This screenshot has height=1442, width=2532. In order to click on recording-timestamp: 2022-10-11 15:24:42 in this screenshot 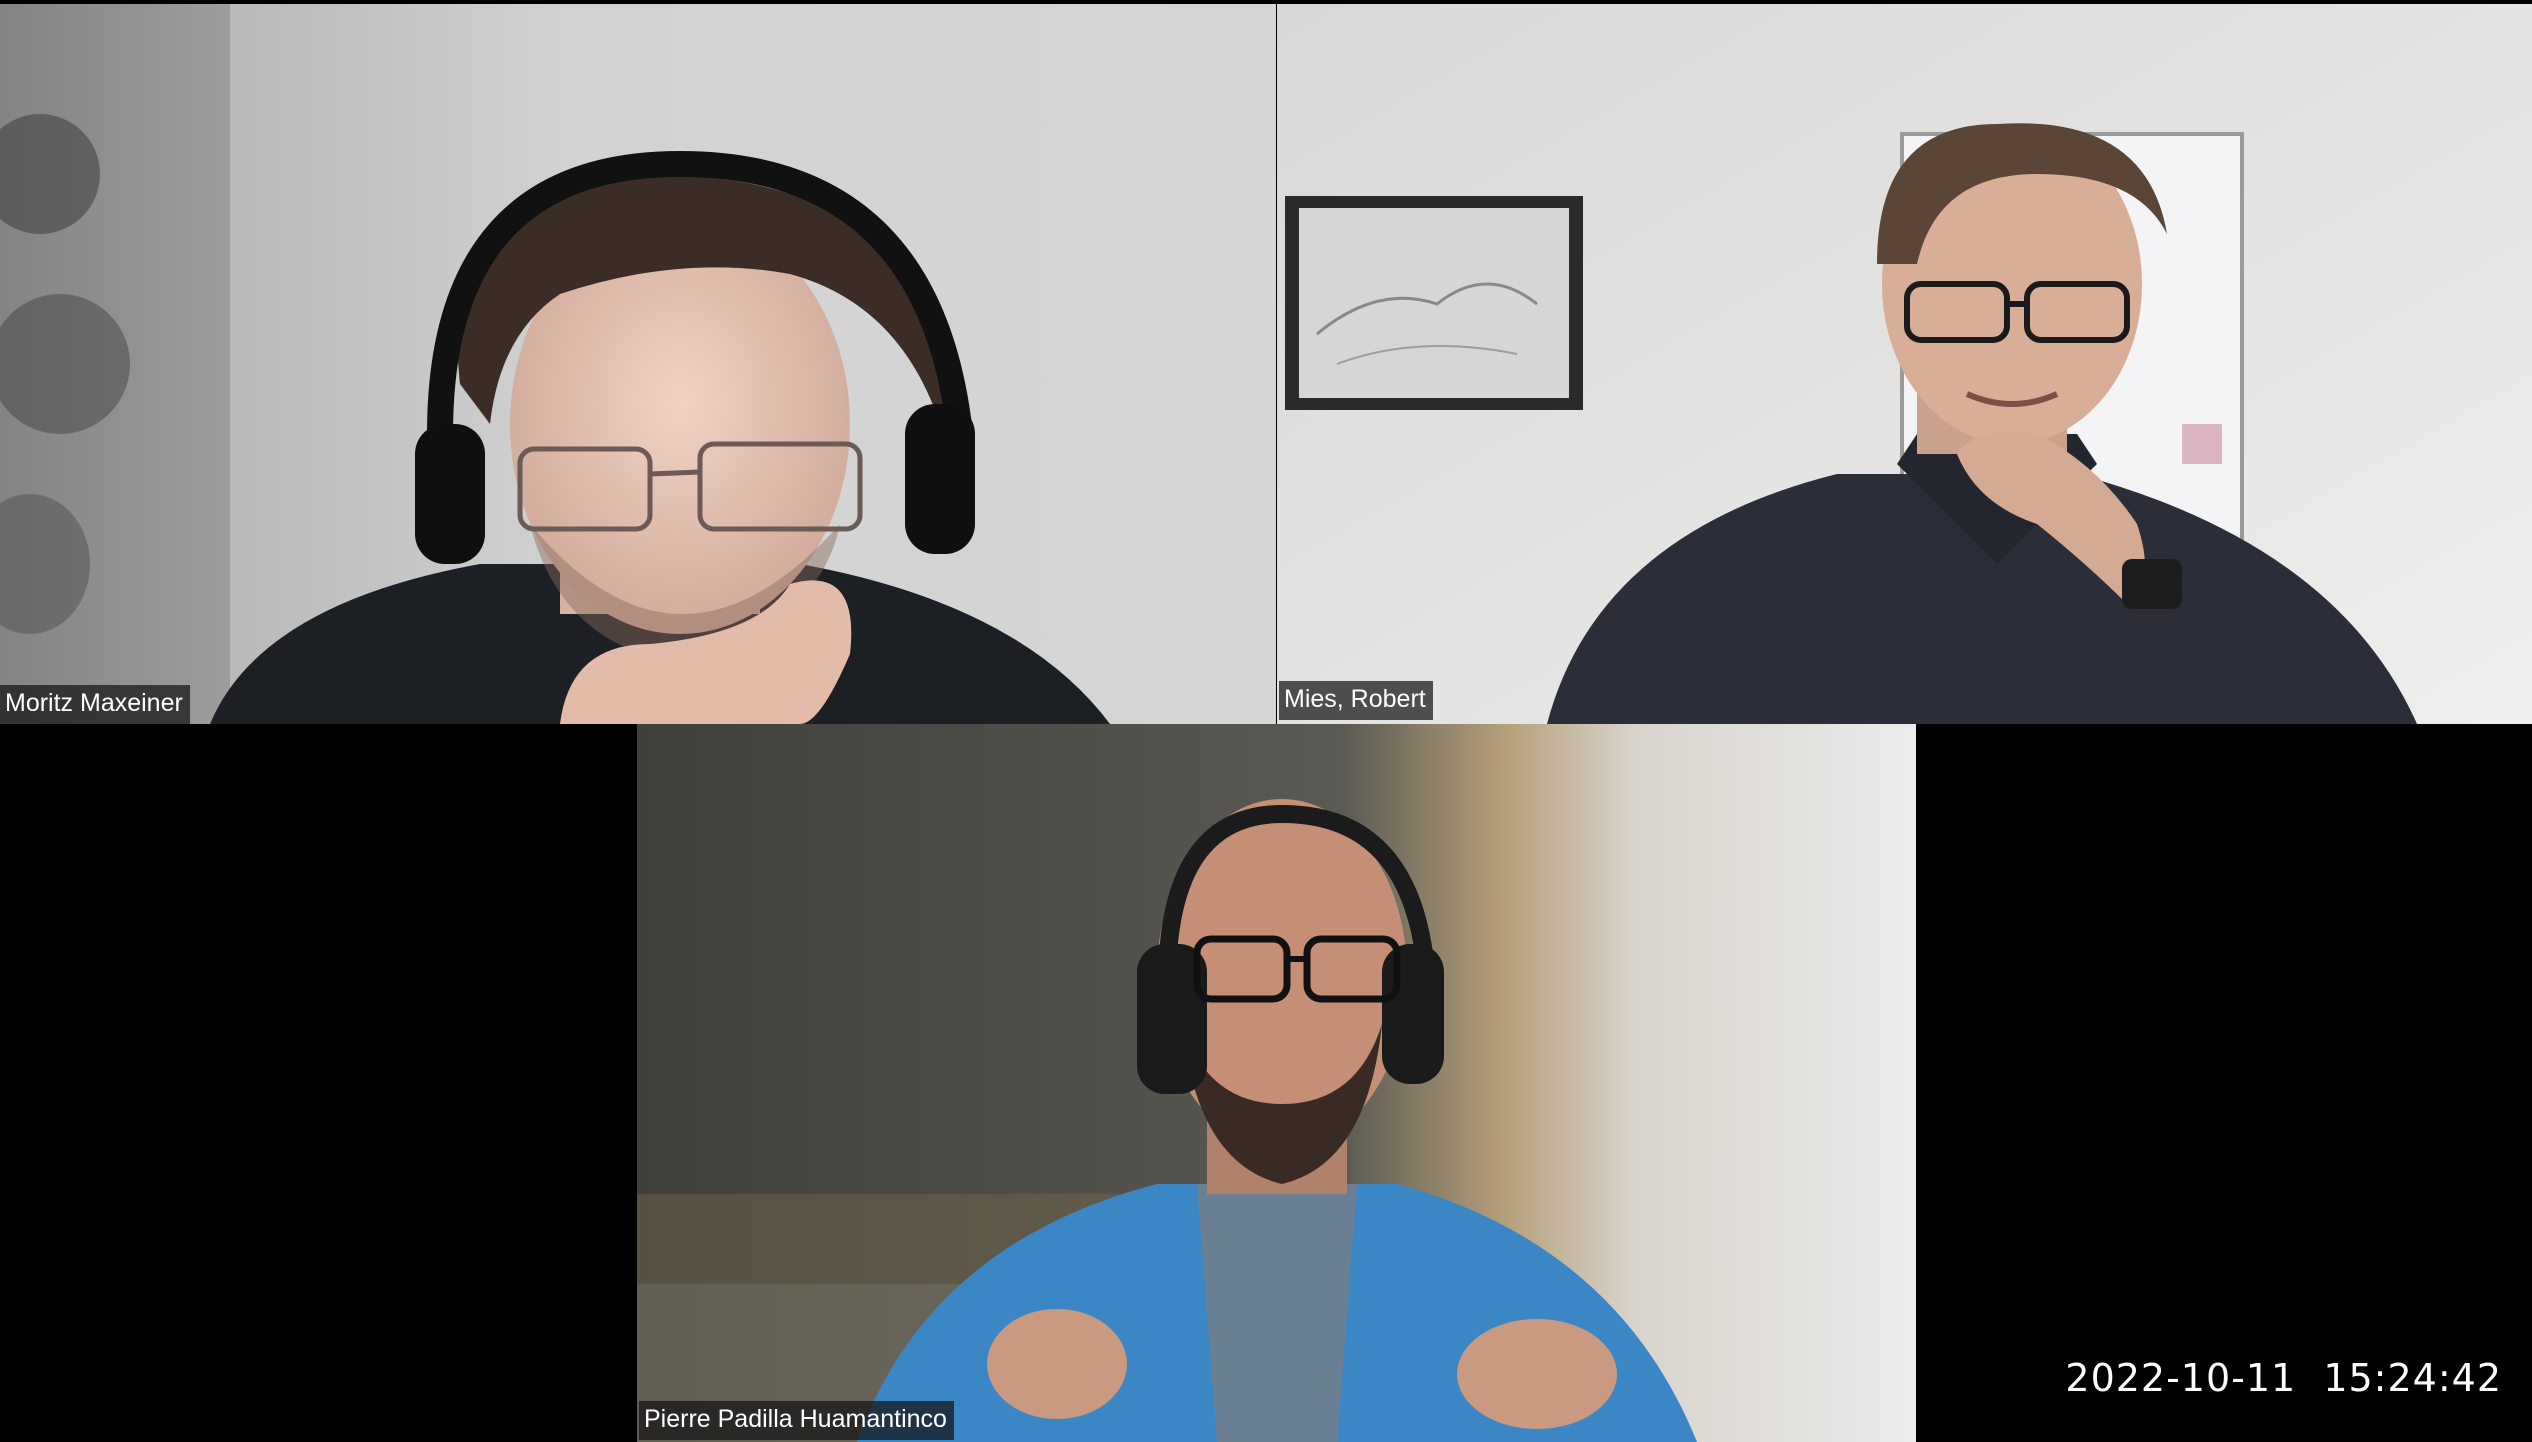, I will do `click(2283, 1378)`.